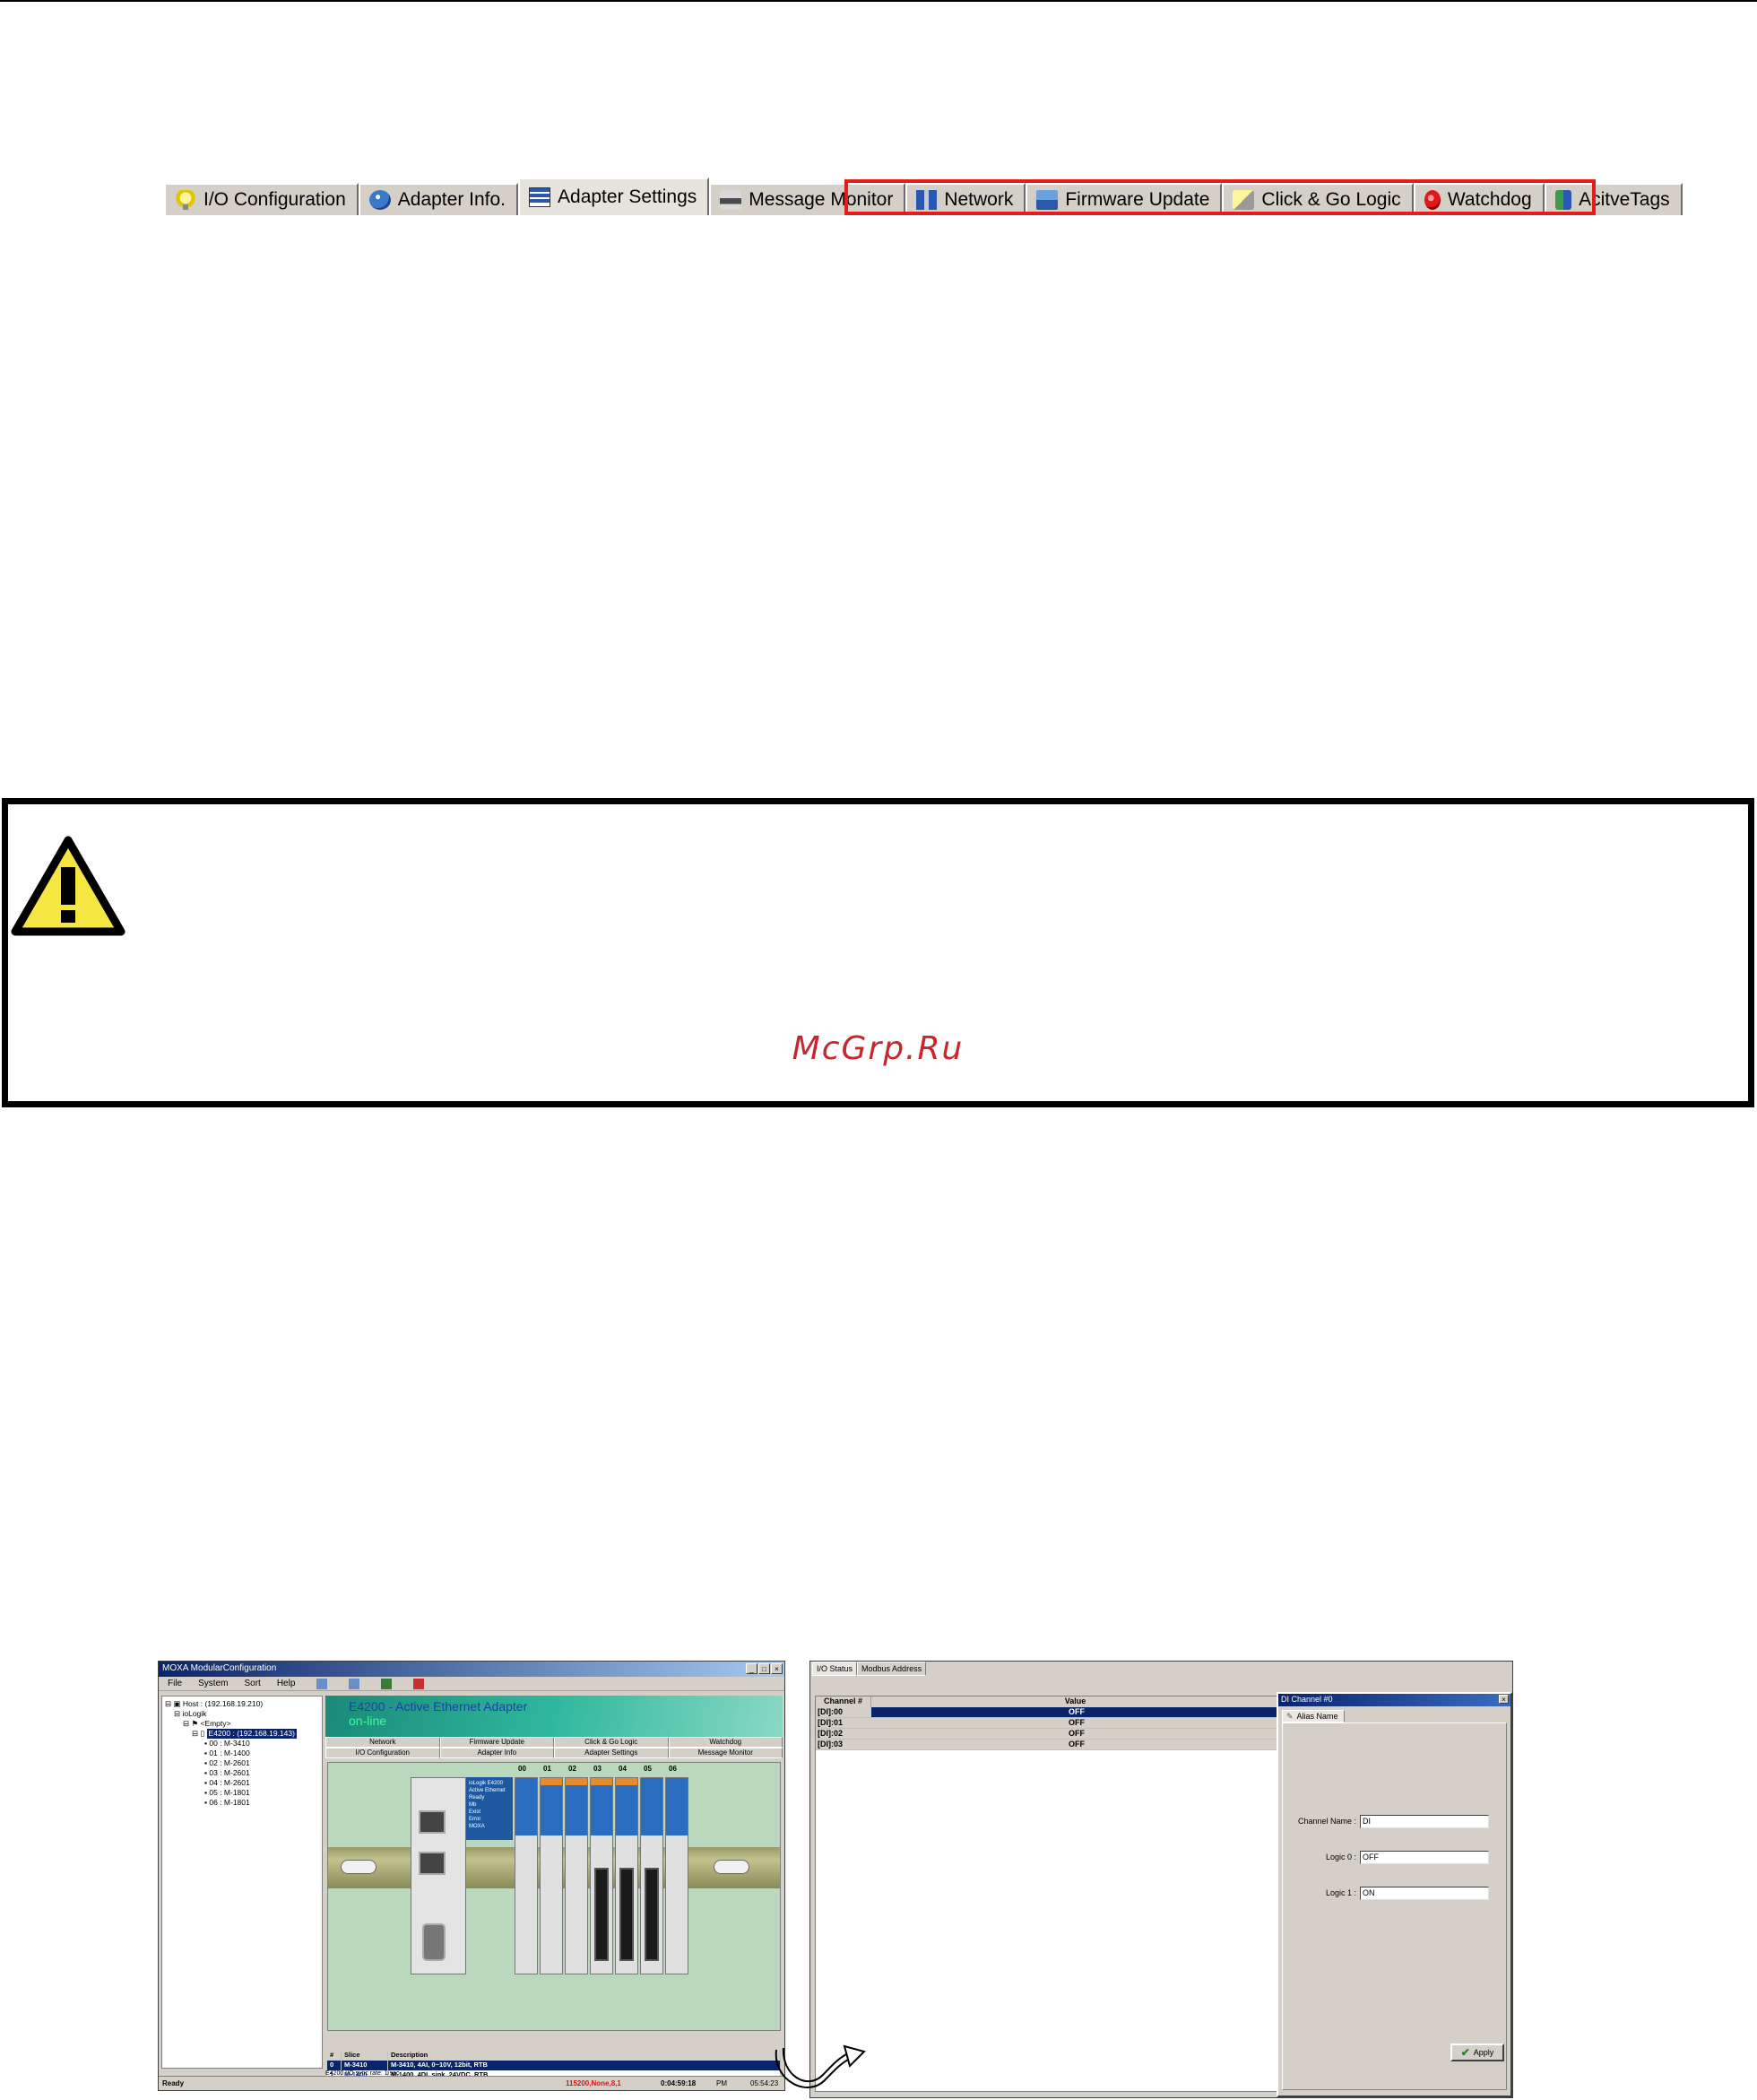  Describe the element at coordinates (1048, 1734) in the screenshot. I see `table-row: [DI]:02 OFF` at that location.